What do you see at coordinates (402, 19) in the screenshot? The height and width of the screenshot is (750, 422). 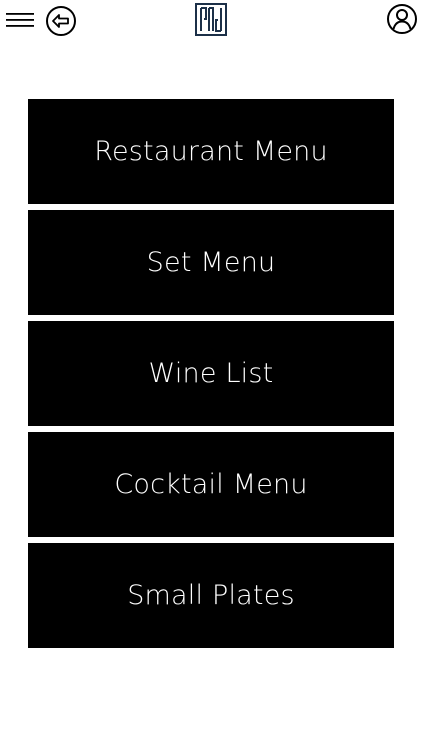 I see `user-profile-icon` at bounding box center [402, 19].